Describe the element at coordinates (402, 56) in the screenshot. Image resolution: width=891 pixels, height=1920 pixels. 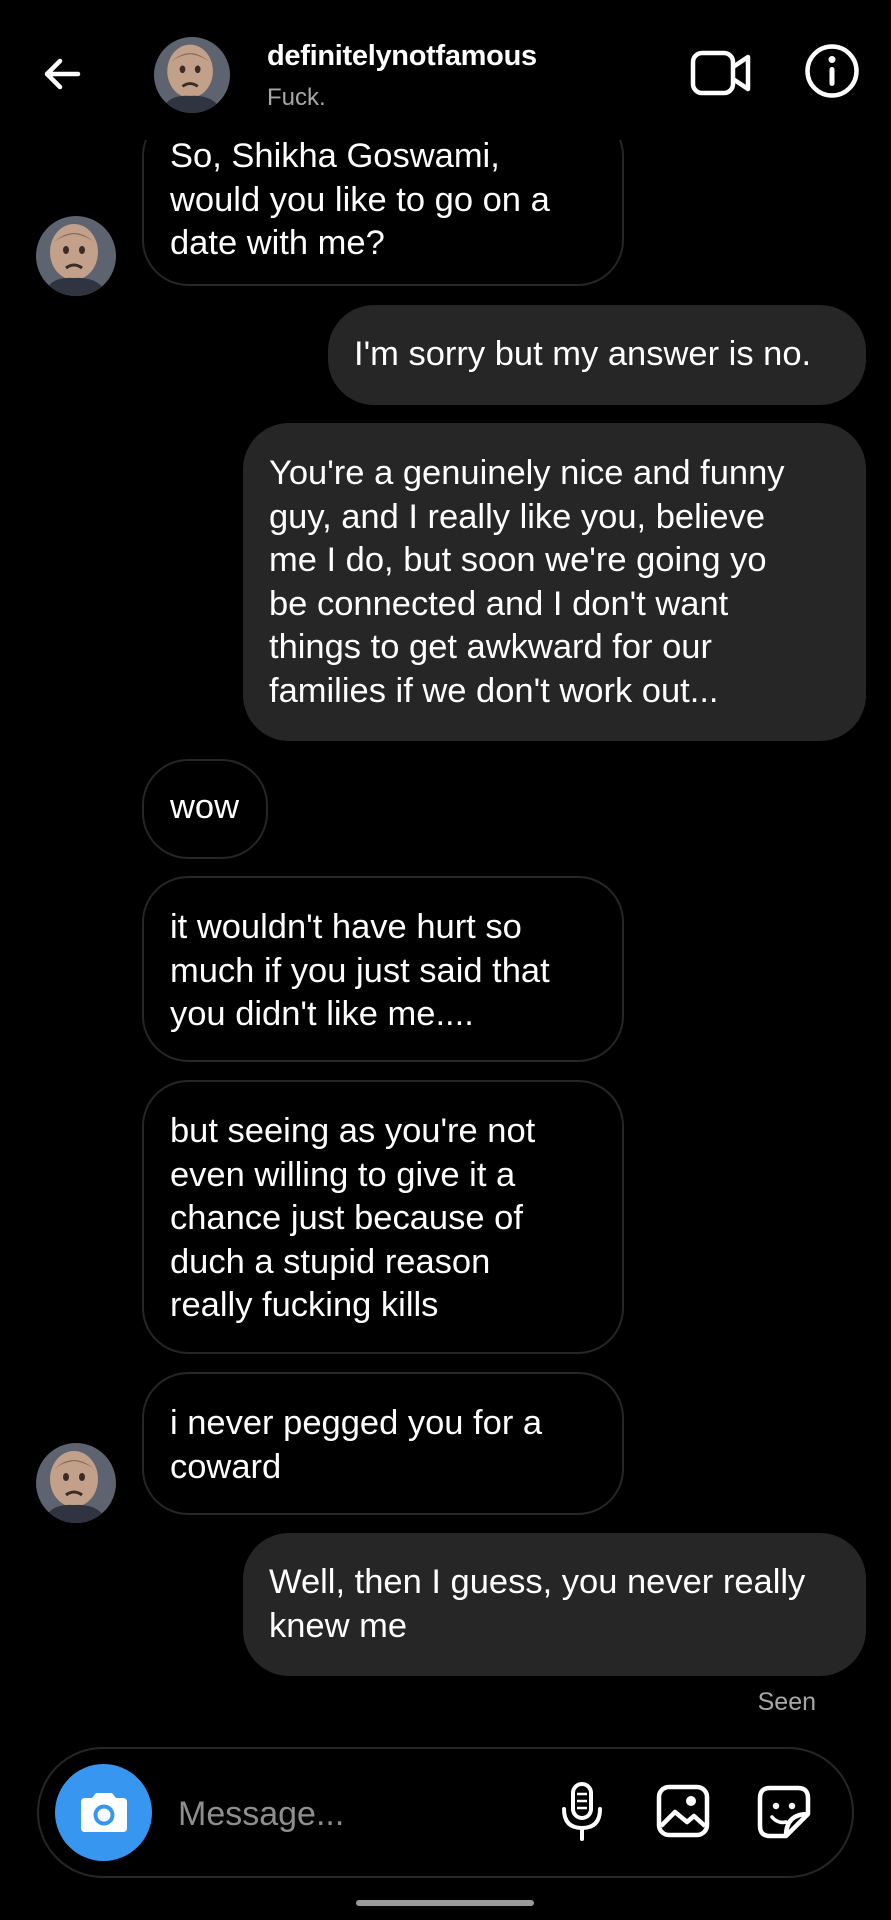
I see `contact-username: definitelynotfamous` at that location.